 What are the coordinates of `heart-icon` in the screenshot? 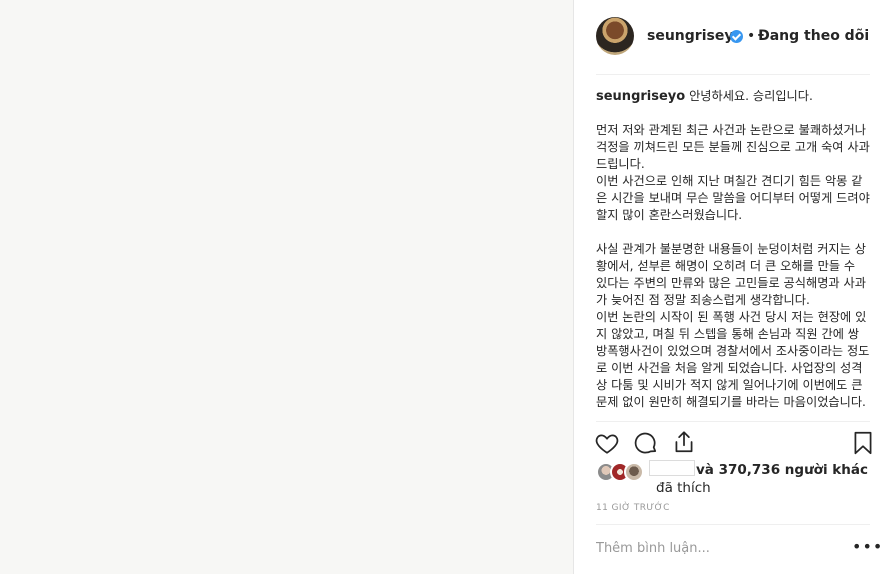 It's located at (607, 443).